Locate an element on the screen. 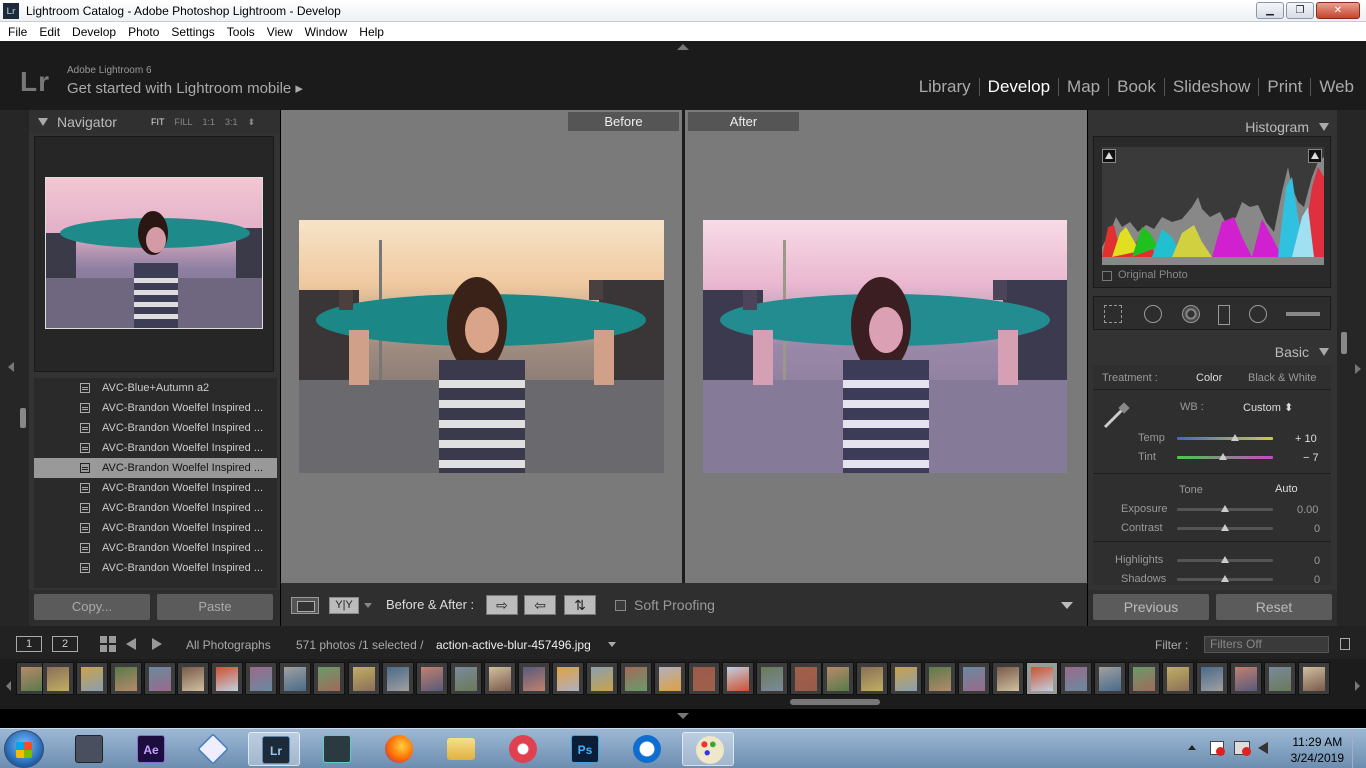 The height and width of the screenshot is (768, 1366). navigator-preview is located at coordinates (154, 254).